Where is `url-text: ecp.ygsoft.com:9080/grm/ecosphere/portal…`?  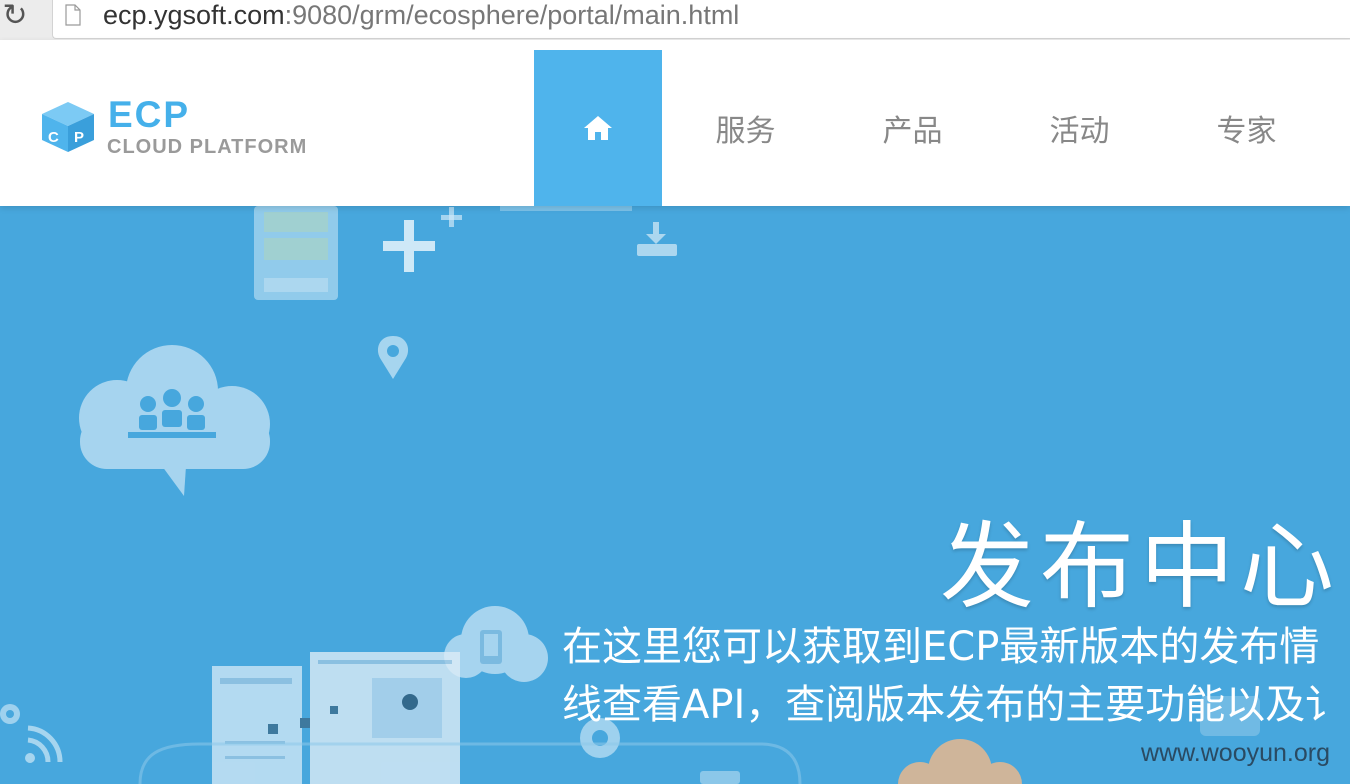
url-text: ecp.ygsoft.com:9080/grm/ecosphere/portal… is located at coordinates (421, 16).